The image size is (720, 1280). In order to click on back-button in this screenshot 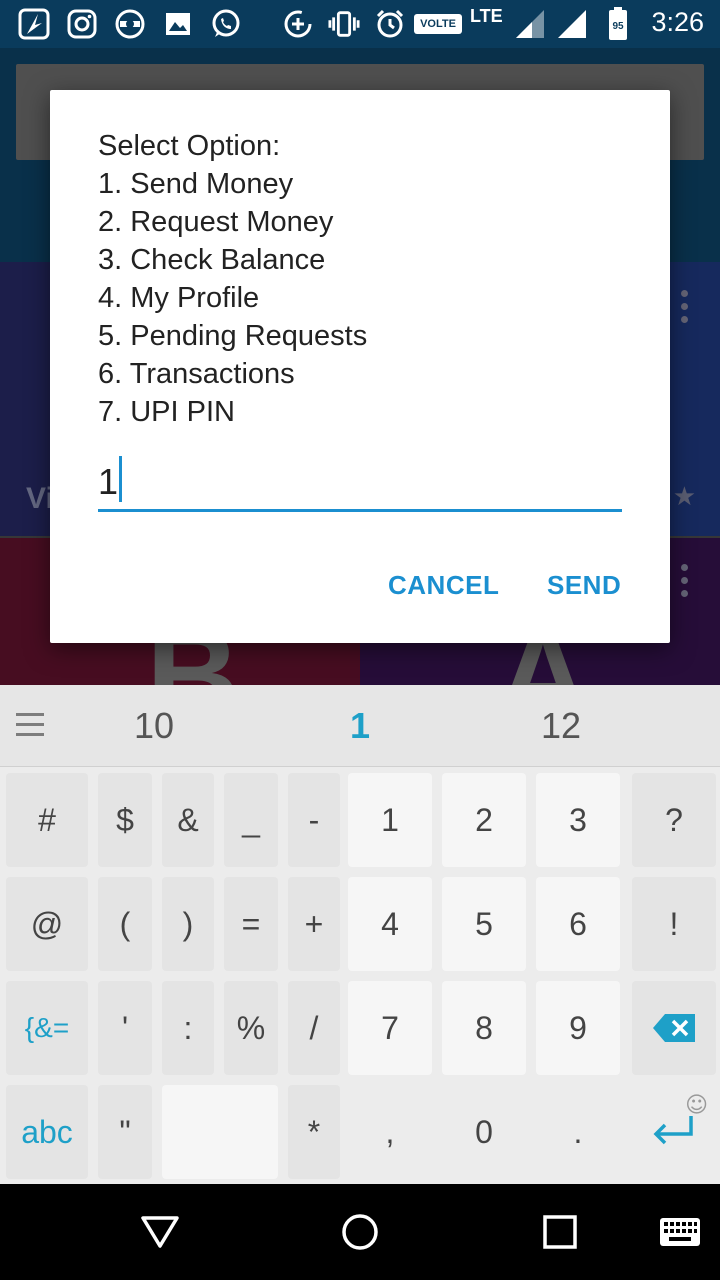, I will do `click(160, 1232)`.